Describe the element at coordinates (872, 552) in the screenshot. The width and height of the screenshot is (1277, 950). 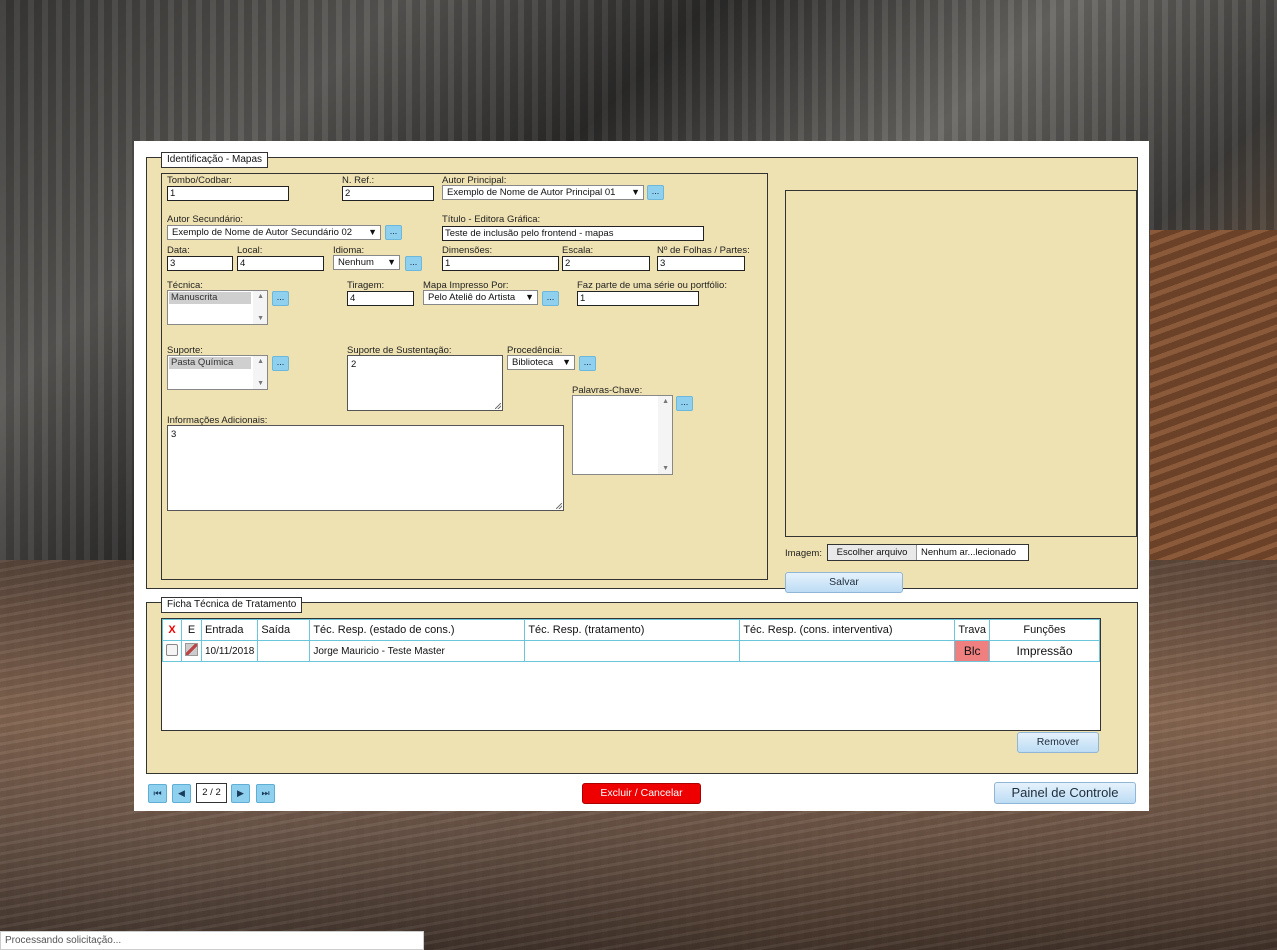
I see `choose-file-button: Escolher arquivo` at that location.